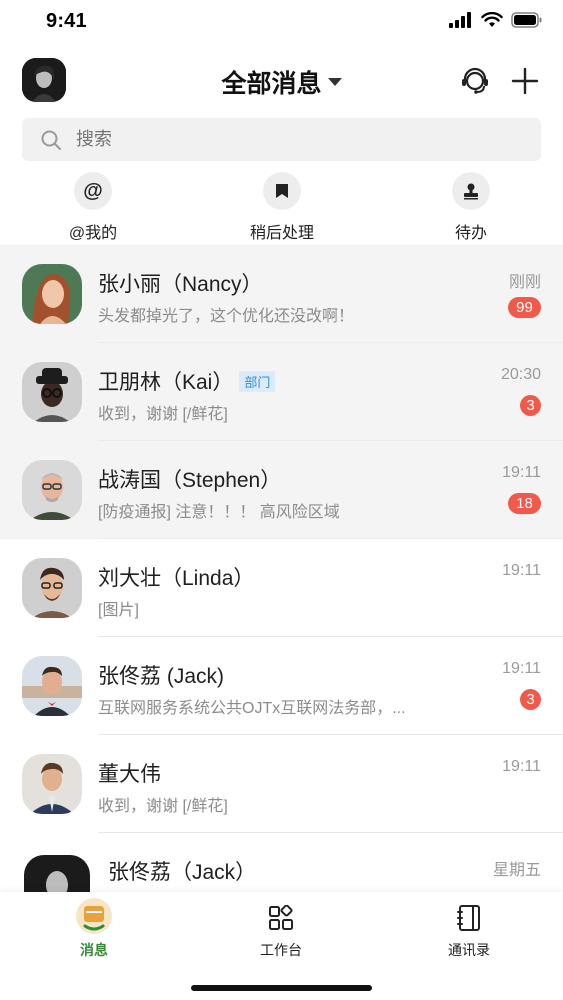 This screenshot has width=563, height=1000. Describe the element at coordinates (471, 191) in the screenshot. I see `stamp-icon` at that location.